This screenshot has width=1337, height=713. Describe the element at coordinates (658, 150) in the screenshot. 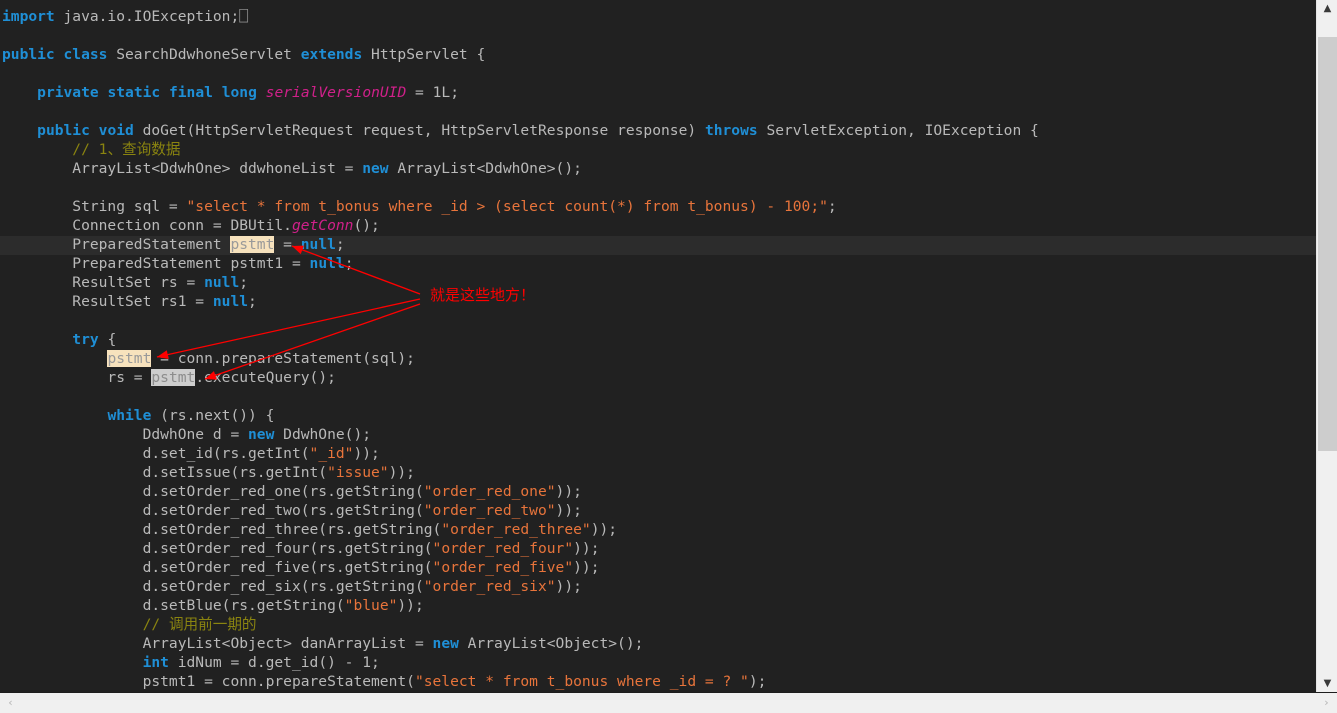

I see `code-line: // 1、查询数据` at that location.